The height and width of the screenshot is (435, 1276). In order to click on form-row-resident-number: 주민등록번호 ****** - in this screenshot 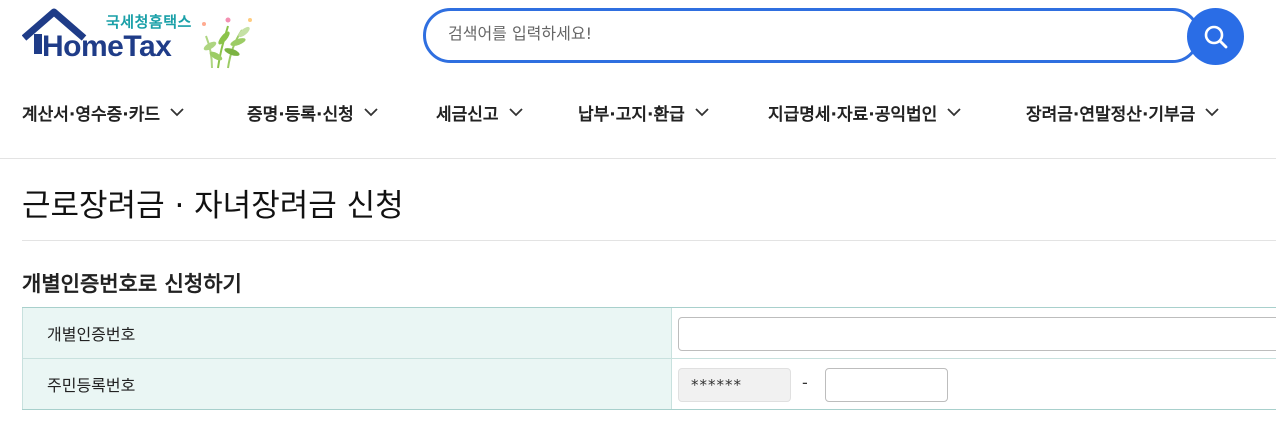, I will do `click(649, 384)`.